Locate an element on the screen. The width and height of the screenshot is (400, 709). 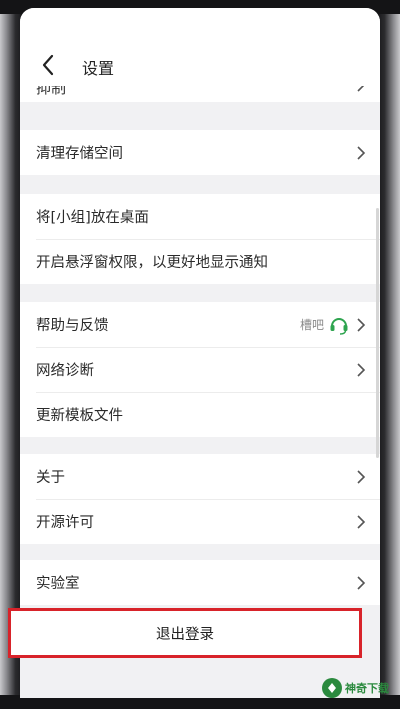
settings-section: 将[小组]放在桌面开启悬浮窗权限，以更好地显示通知 is located at coordinates (200, 239).